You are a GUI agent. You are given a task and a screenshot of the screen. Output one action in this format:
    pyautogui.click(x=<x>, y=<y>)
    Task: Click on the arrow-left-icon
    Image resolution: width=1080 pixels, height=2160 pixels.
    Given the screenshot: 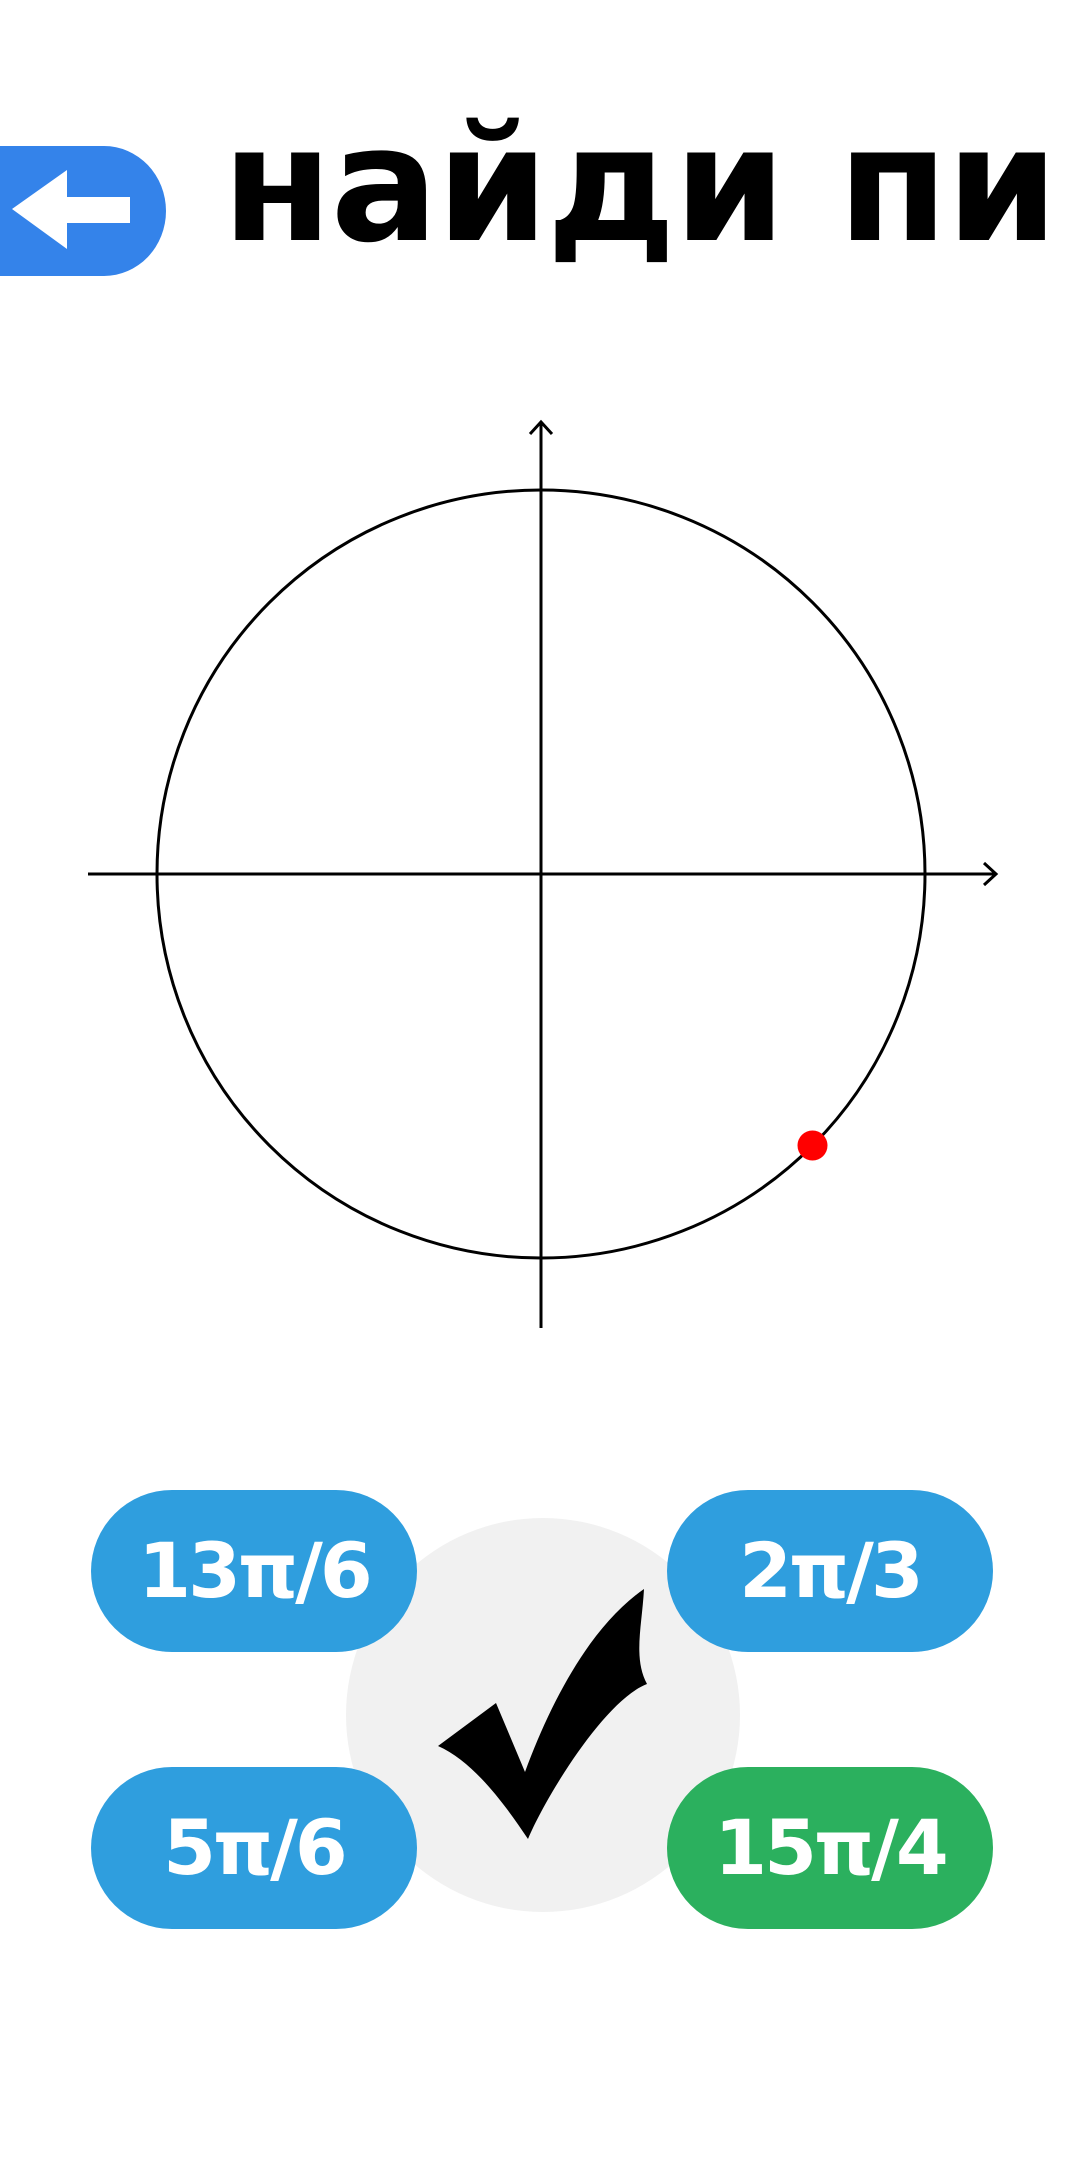 What is the action you would take?
    pyautogui.click(x=83, y=211)
    